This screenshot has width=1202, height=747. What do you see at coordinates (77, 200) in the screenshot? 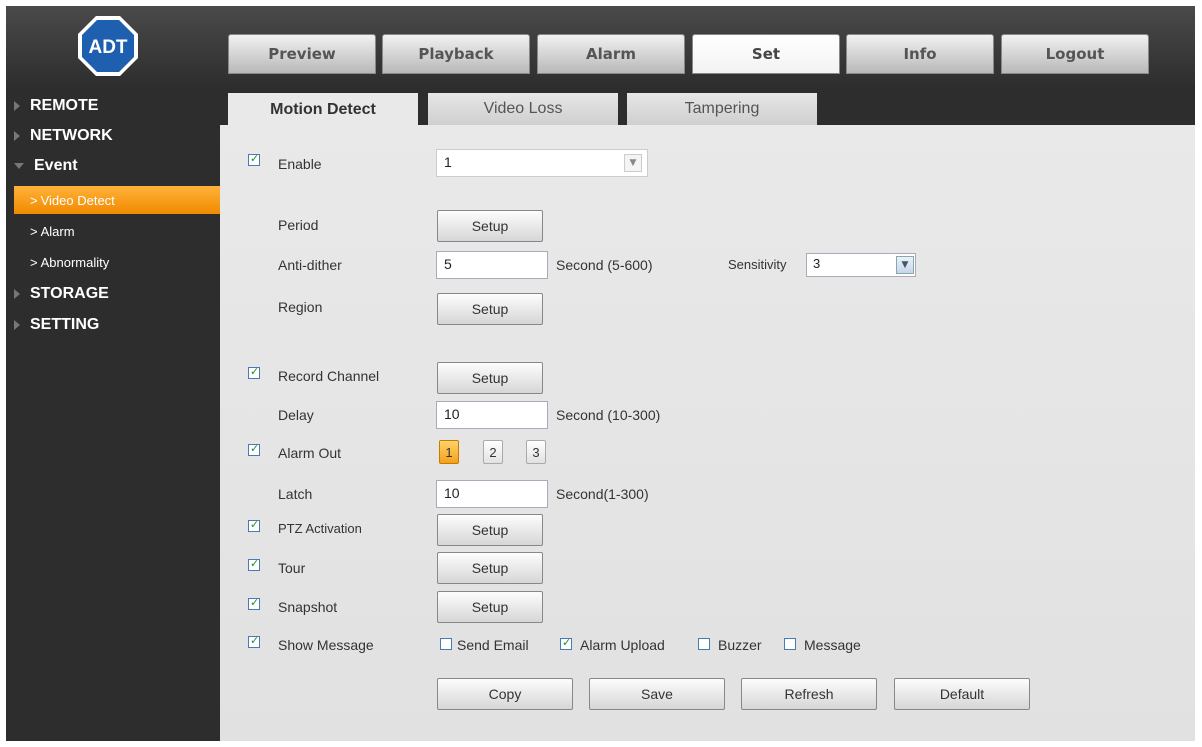
I see `sidebar-item-label: Video Detect` at bounding box center [77, 200].